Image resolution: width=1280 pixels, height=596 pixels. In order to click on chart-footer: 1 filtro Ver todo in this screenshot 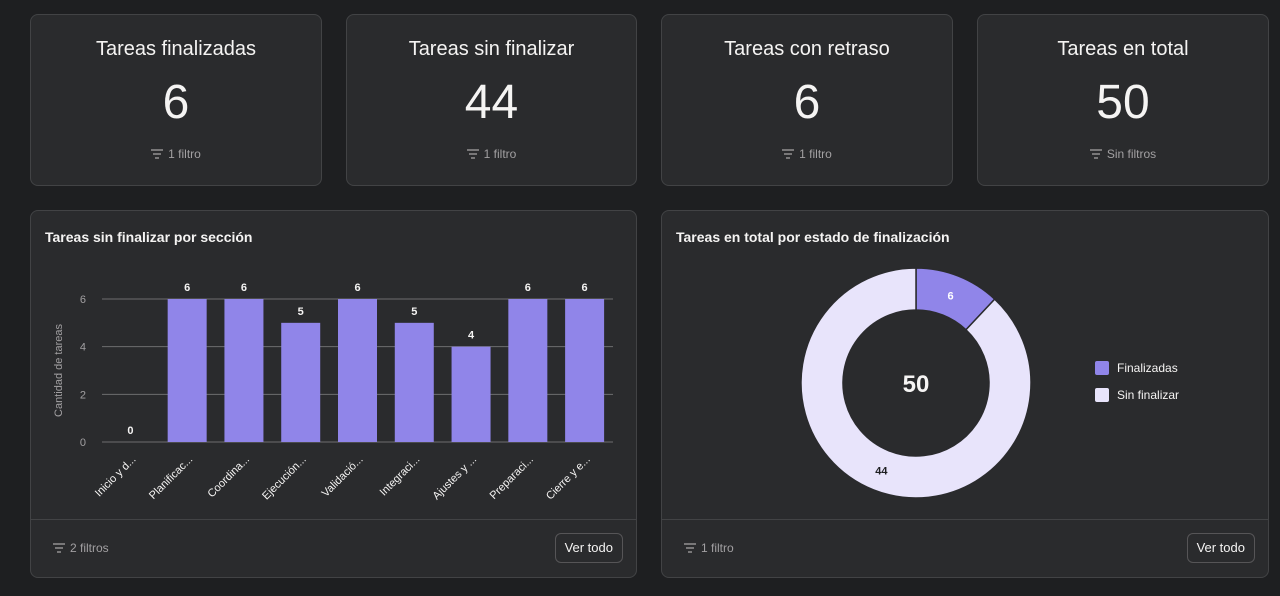, I will do `click(965, 548)`.